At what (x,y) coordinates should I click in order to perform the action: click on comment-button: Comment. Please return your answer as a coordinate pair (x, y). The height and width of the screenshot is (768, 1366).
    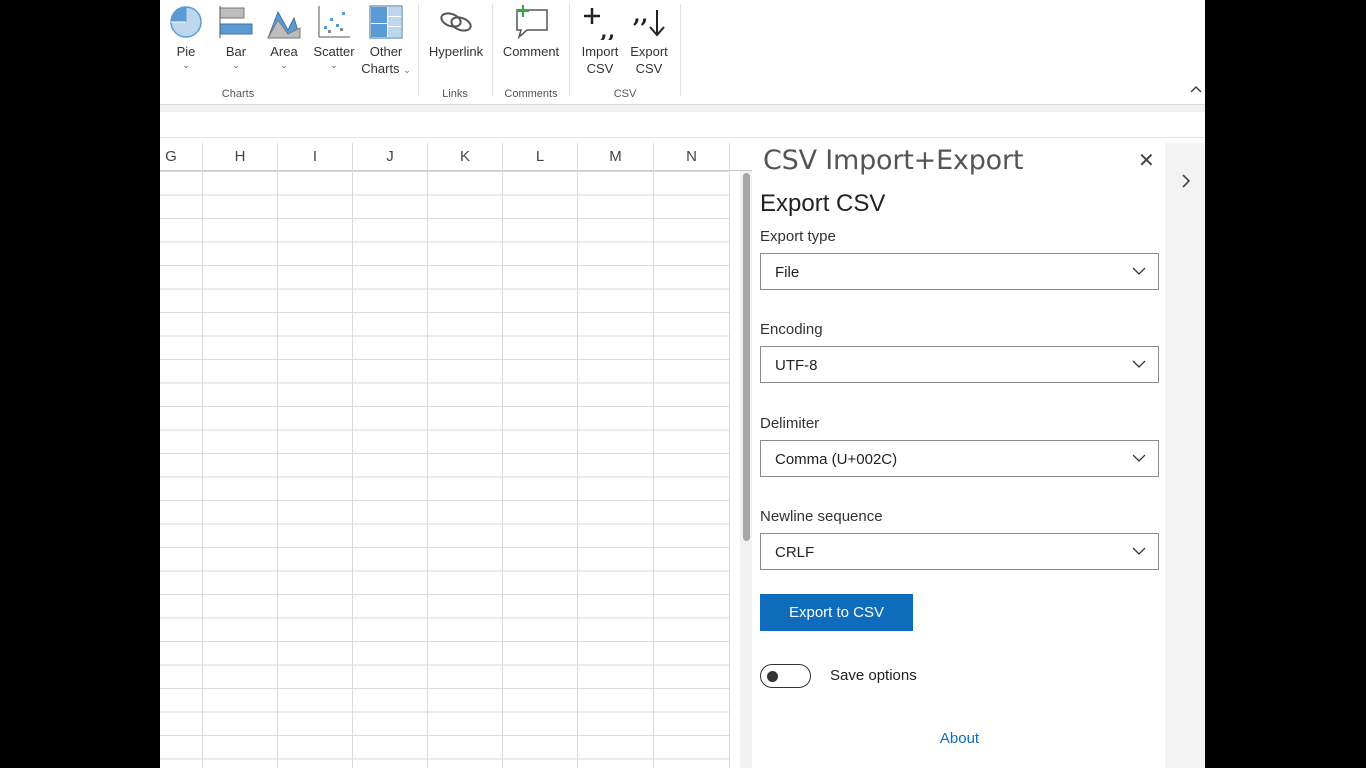
    Looking at the image, I should click on (531, 32).